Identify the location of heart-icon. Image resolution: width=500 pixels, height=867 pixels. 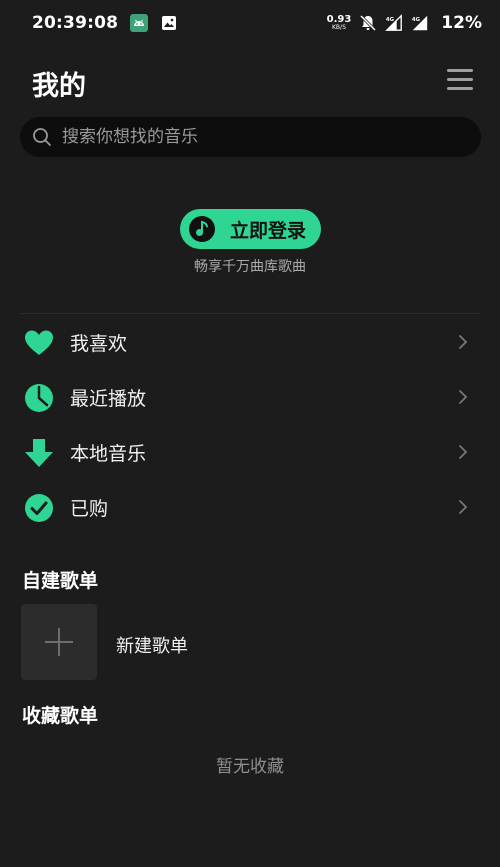
(39, 342).